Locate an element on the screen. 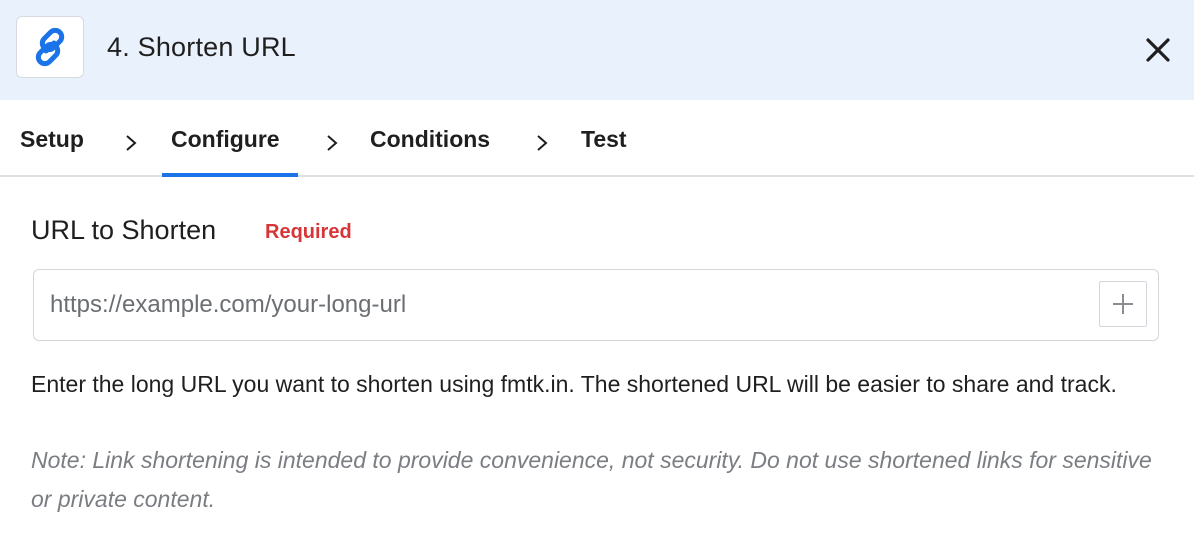  tab-test: Test is located at coordinates (604, 139).